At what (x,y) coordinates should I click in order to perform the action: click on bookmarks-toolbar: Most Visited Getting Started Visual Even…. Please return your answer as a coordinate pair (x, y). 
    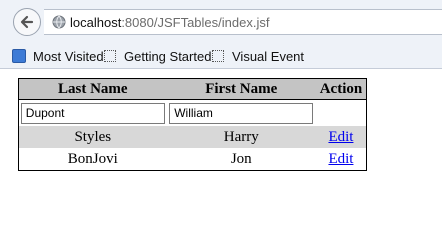
    Looking at the image, I should click on (221, 56).